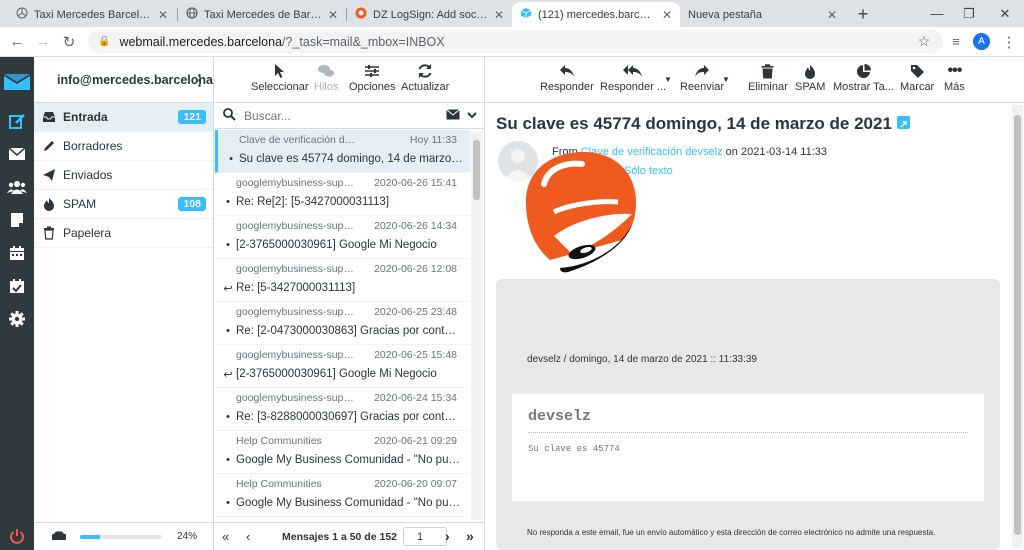  What do you see at coordinates (863, 71) in the screenshot?
I see `pie-chart-icon` at bounding box center [863, 71].